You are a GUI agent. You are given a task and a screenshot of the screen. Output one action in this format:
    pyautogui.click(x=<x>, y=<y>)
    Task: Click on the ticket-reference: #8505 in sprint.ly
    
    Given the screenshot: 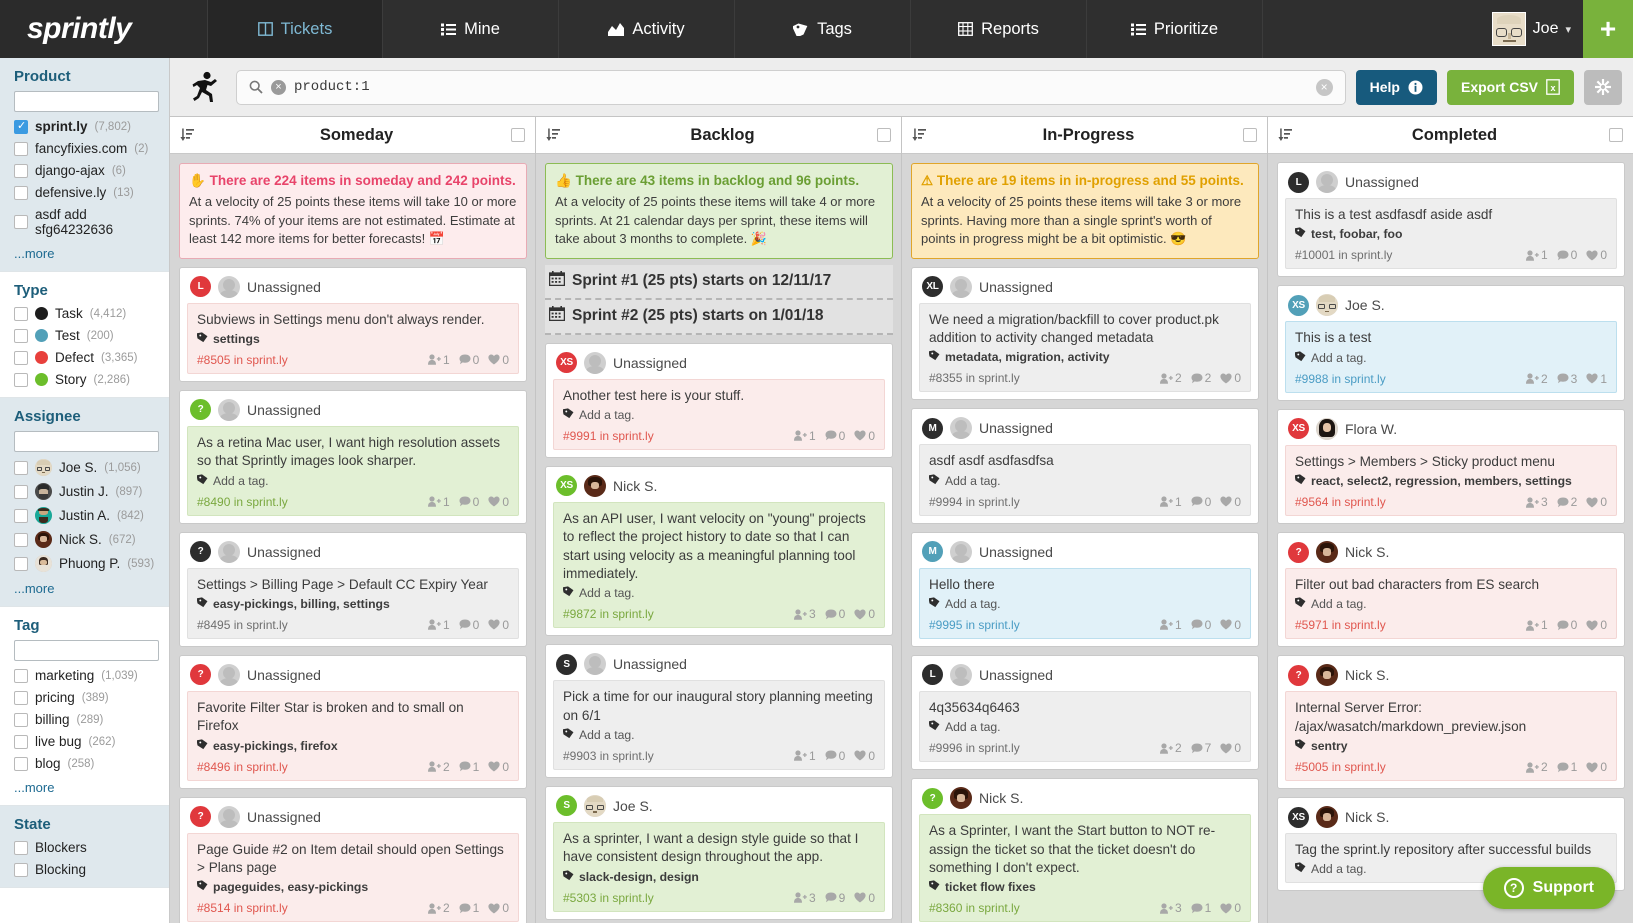 What is the action you would take?
    pyautogui.click(x=312, y=360)
    